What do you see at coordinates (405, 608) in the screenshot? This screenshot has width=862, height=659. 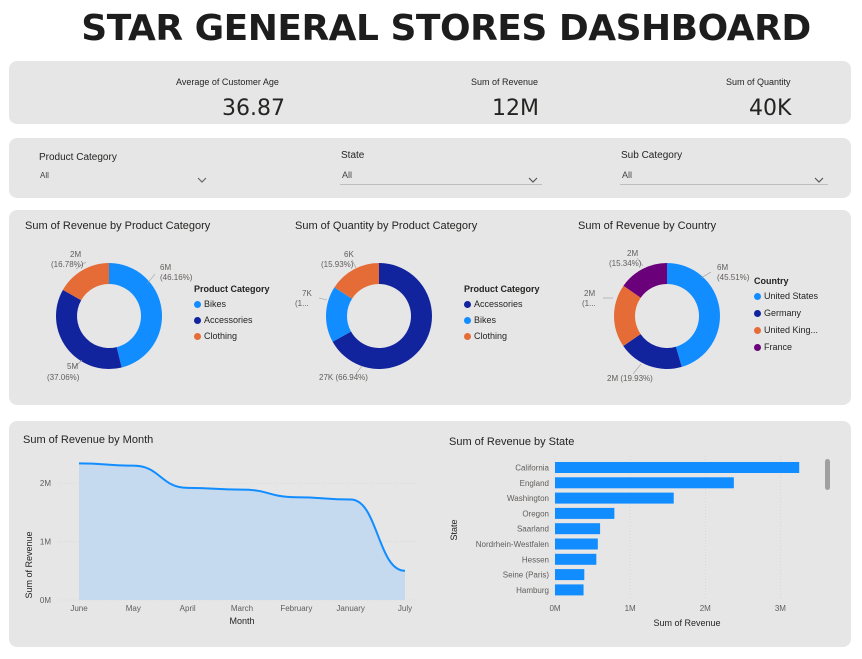 I see `x-tick-label: July` at bounding box center [405, 608].